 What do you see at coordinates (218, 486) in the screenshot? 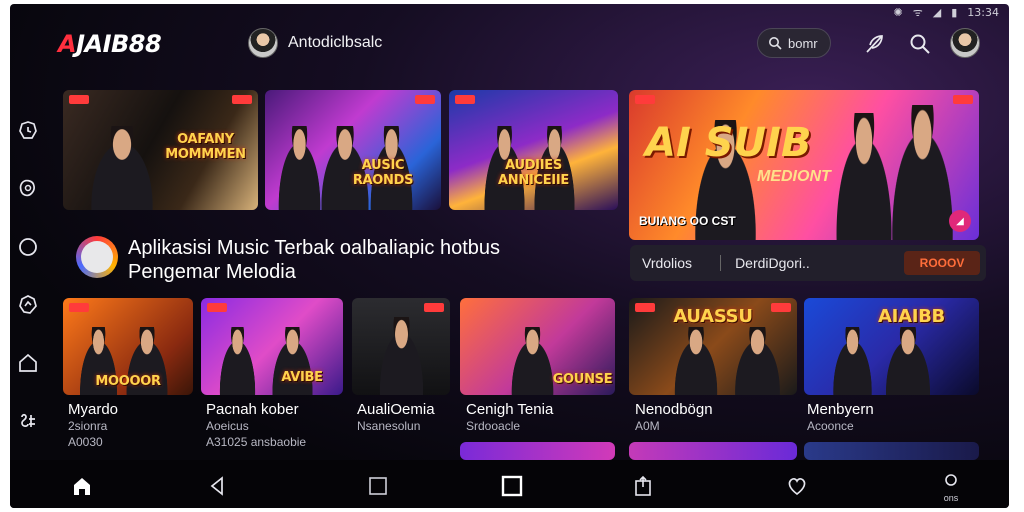
I see `back-icon` at bounding box center [218, 486].